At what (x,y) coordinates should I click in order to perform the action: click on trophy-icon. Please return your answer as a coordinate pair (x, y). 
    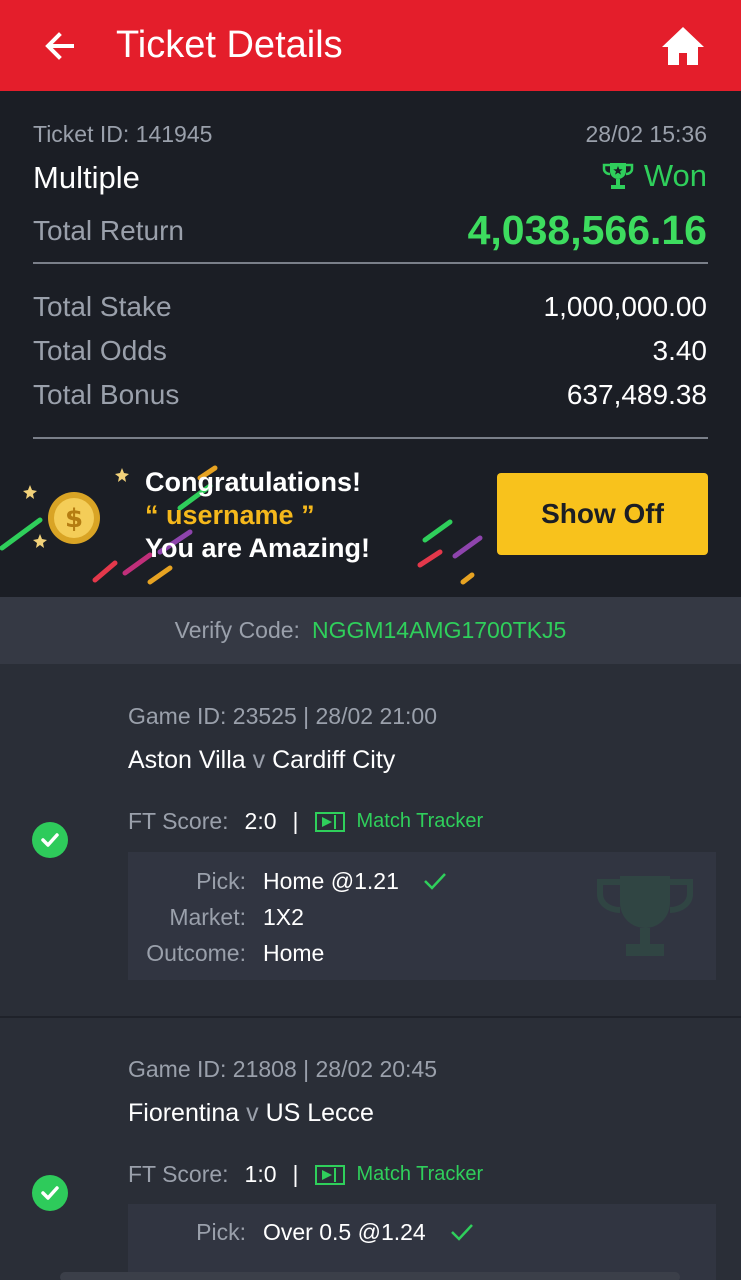
    Looking at the image, I should click on (618, 176).